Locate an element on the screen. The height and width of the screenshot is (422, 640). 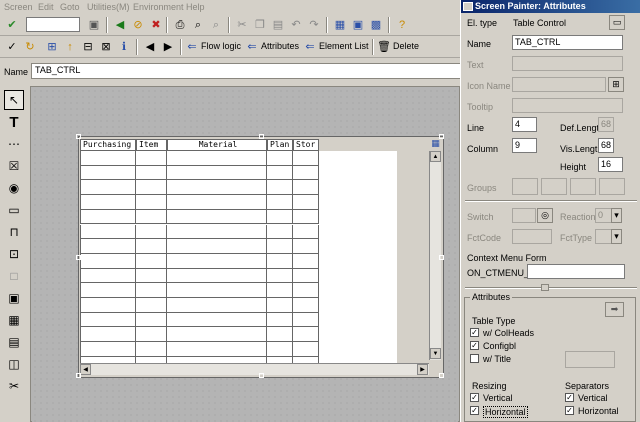
arrow-right-icon: ➡ is located at coordinates (614, 309).